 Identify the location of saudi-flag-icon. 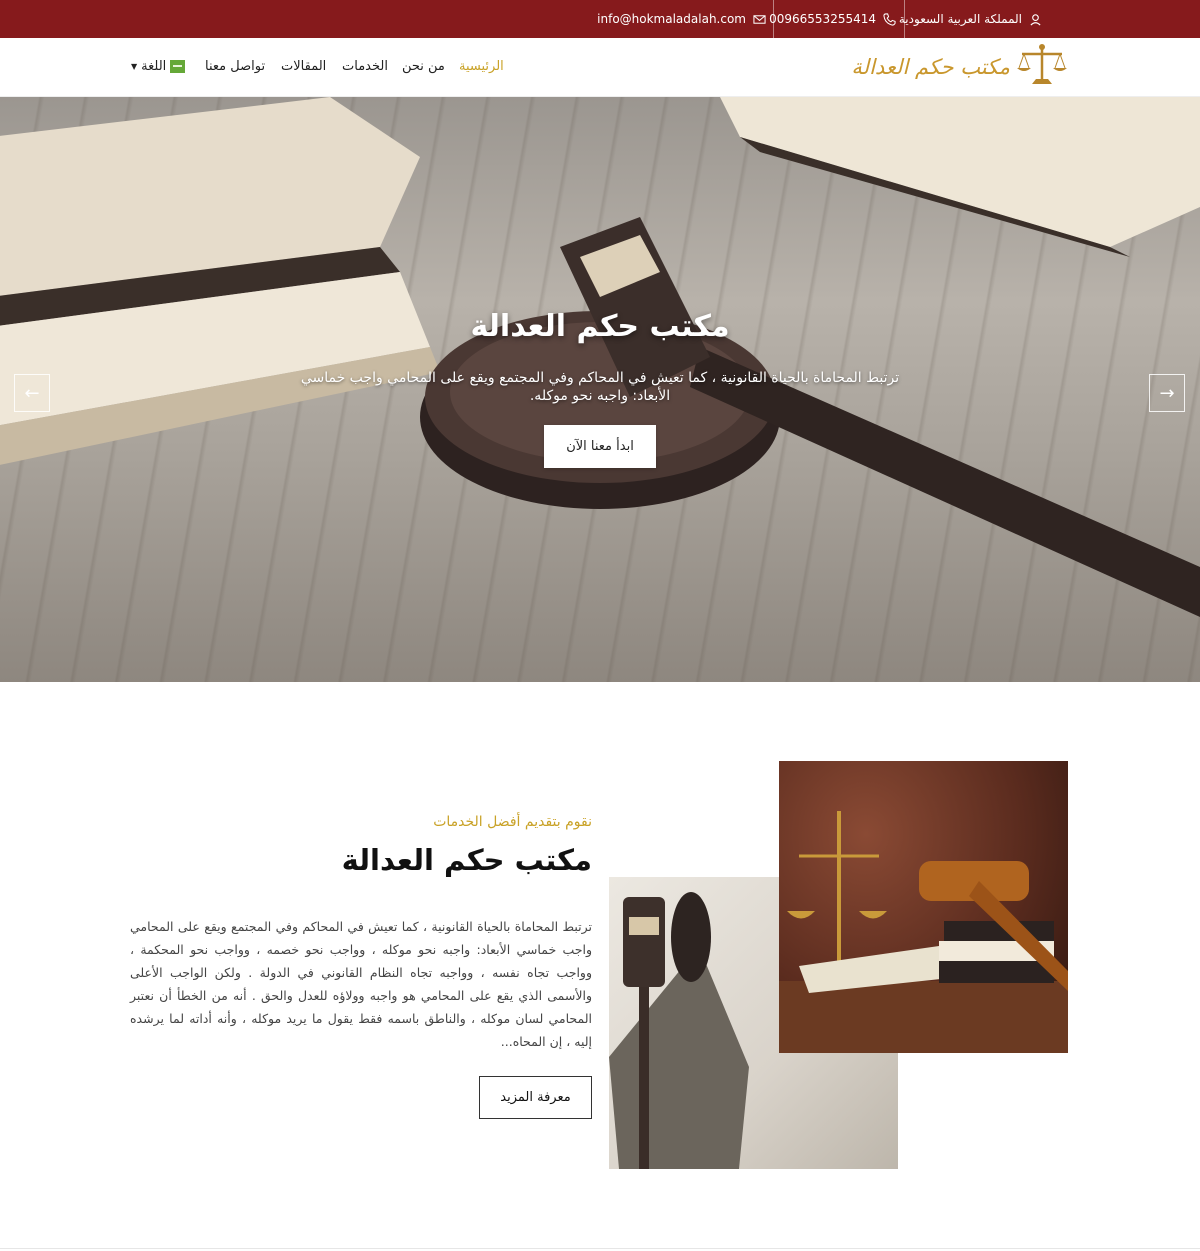
(178, 66).